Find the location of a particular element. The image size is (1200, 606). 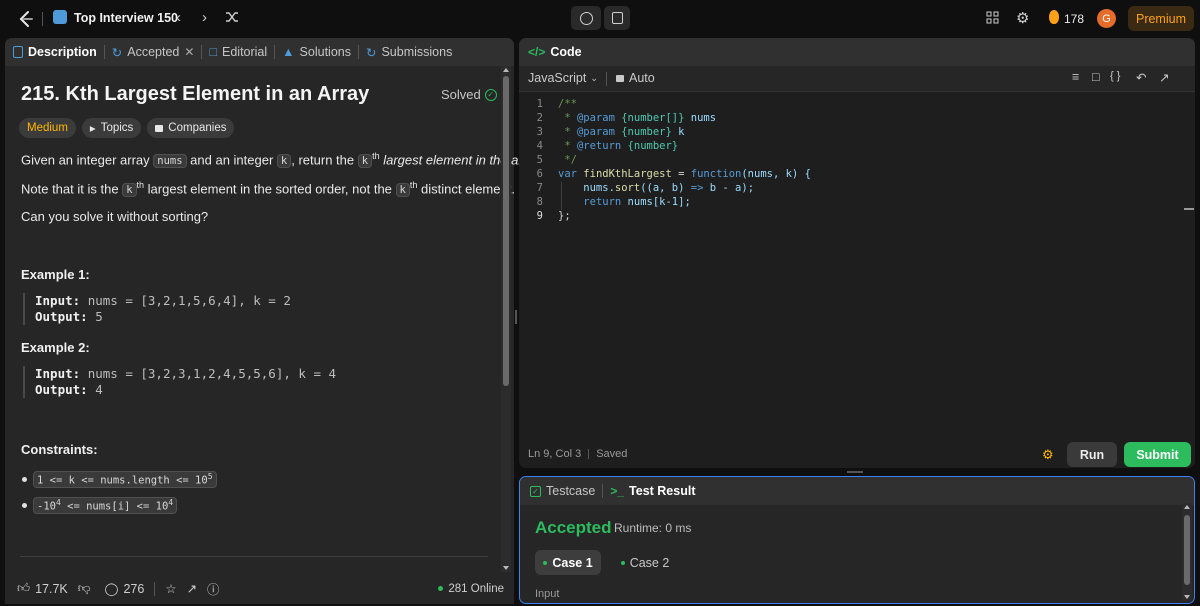

tab-solutions: ▲ Solutions is located at coordinates (316, 52).